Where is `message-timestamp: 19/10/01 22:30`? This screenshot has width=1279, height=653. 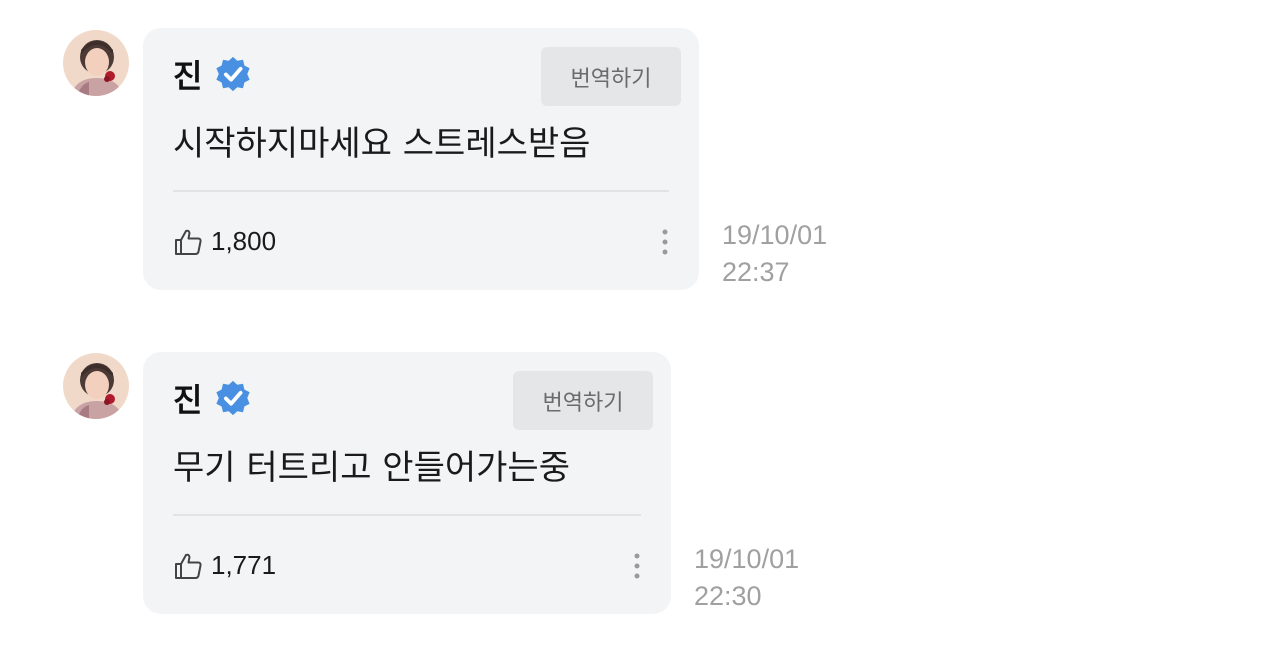 message-timestamp: 19/10/01 22:30 is located at coordinates (746, 578).